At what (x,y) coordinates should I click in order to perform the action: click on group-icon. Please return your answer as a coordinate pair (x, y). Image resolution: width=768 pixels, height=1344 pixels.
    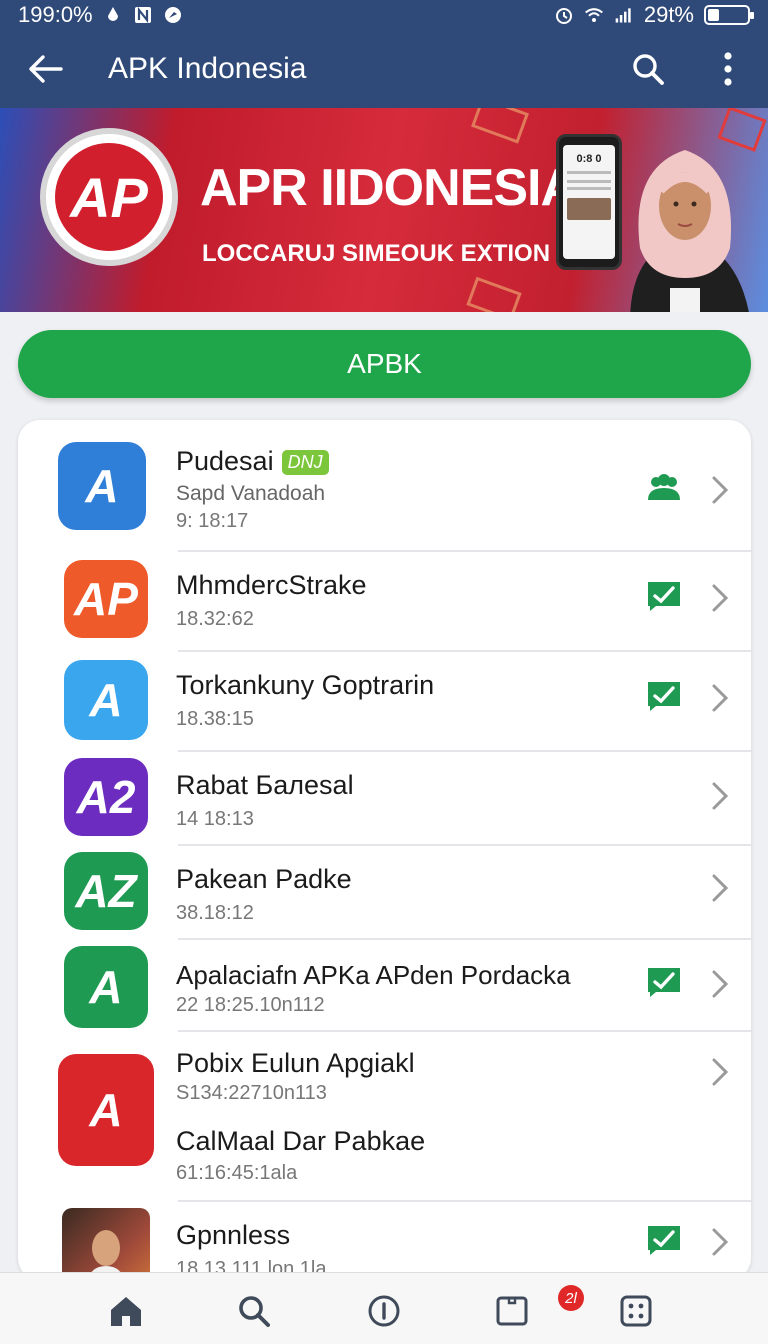
    Looking at the image, I should click on (664, 487).